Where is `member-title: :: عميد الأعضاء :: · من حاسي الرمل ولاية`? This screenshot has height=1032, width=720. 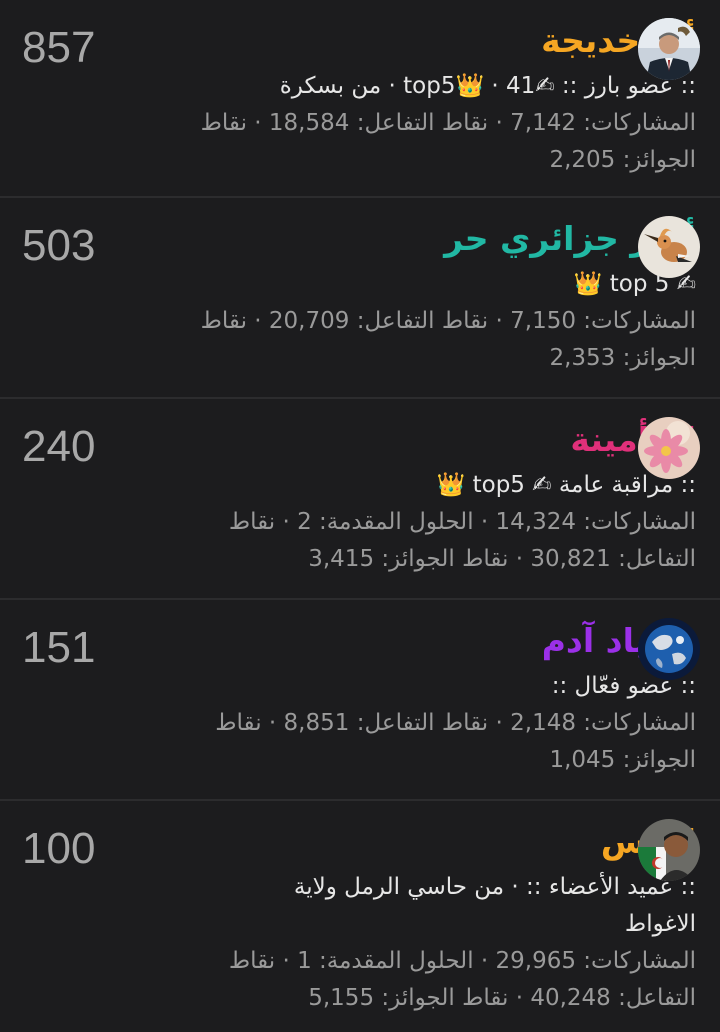 member-title: :: عميد الأعضاء :: · من حاسي الرمل ولاية is located at coordinates (494, 887).